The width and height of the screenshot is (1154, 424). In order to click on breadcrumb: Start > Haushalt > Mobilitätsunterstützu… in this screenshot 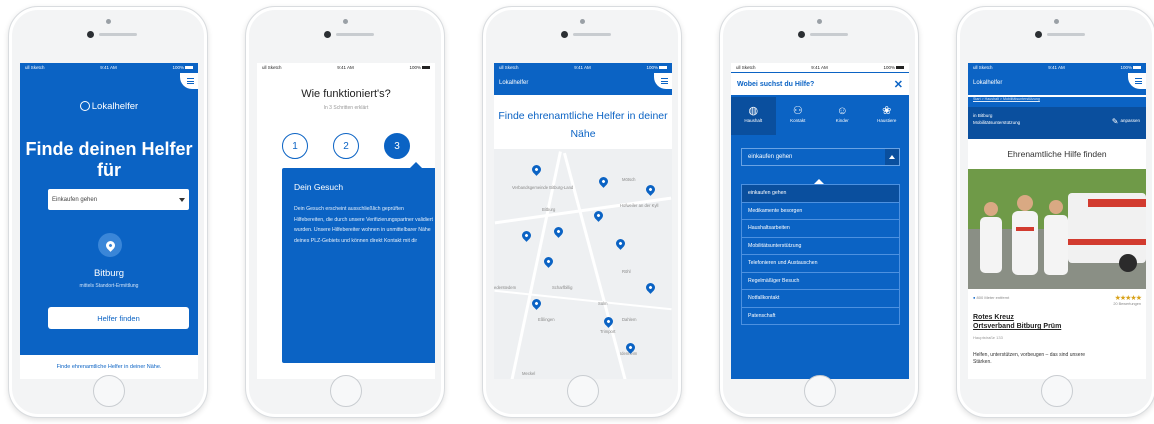, I will do `click(1057, 102)`.